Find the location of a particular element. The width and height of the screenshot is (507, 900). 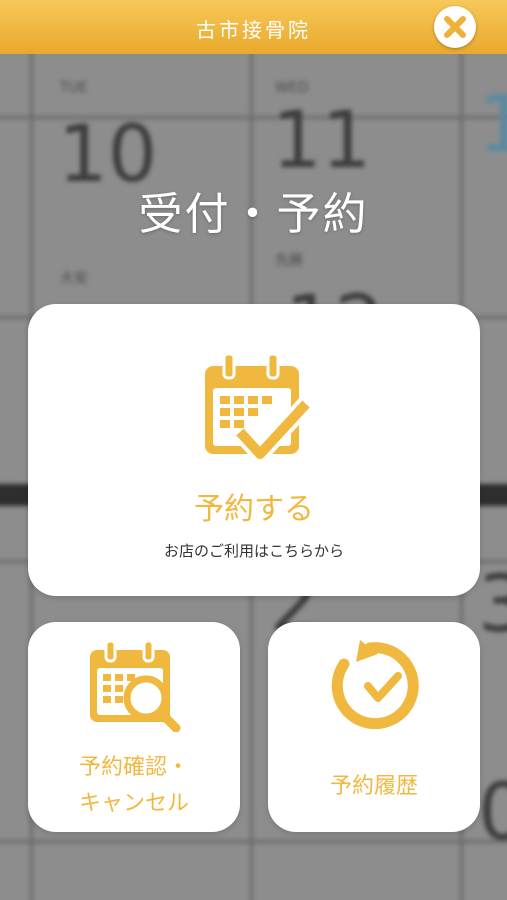

bg-day-number: 0 is located at coordinates (492, 813).